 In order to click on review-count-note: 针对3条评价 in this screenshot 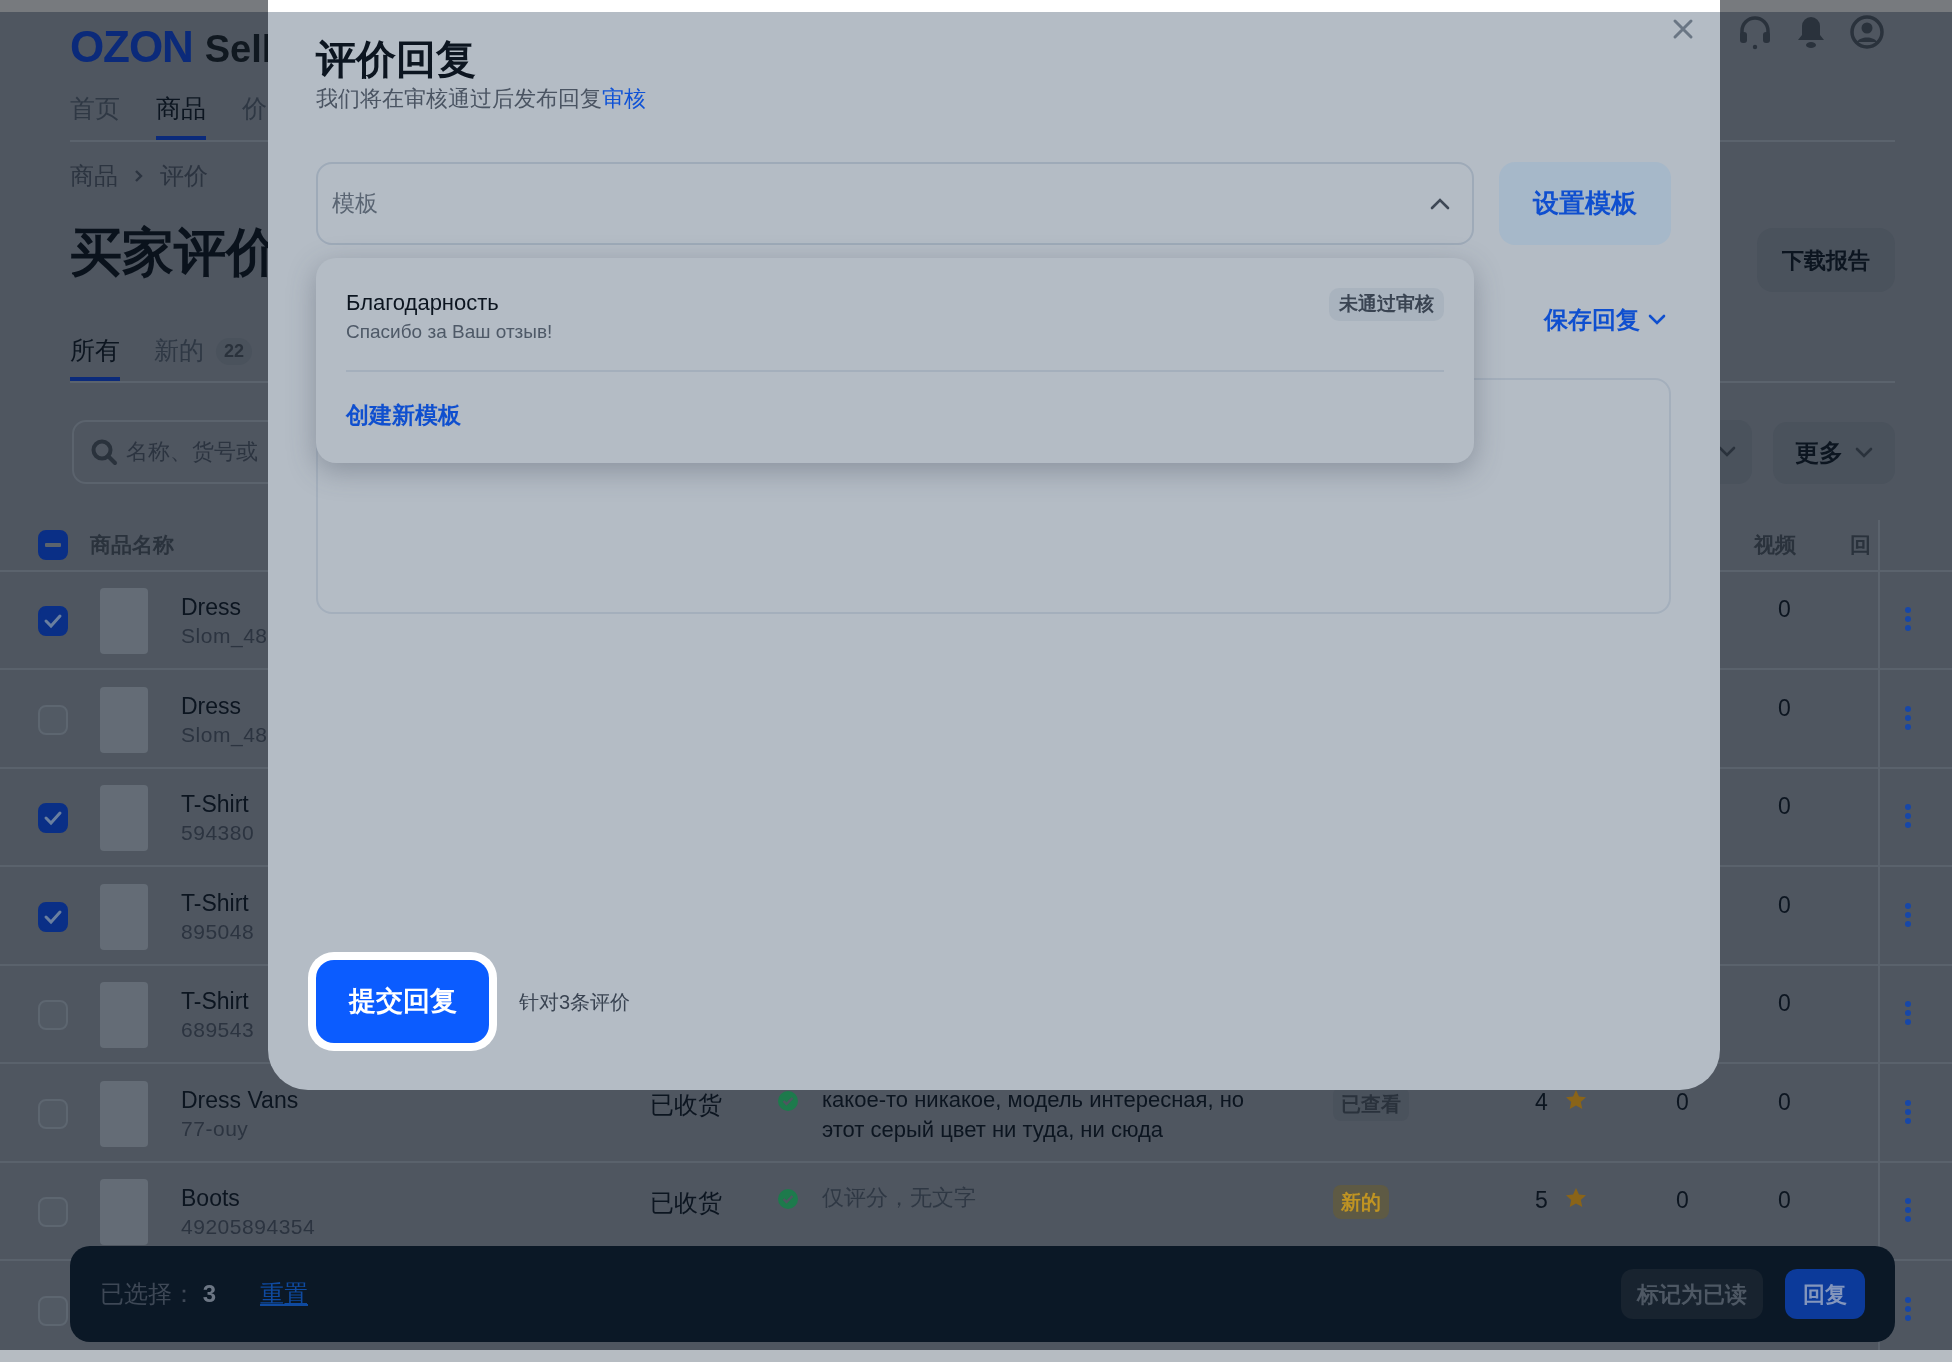, I will do `click(575, 1002)`.